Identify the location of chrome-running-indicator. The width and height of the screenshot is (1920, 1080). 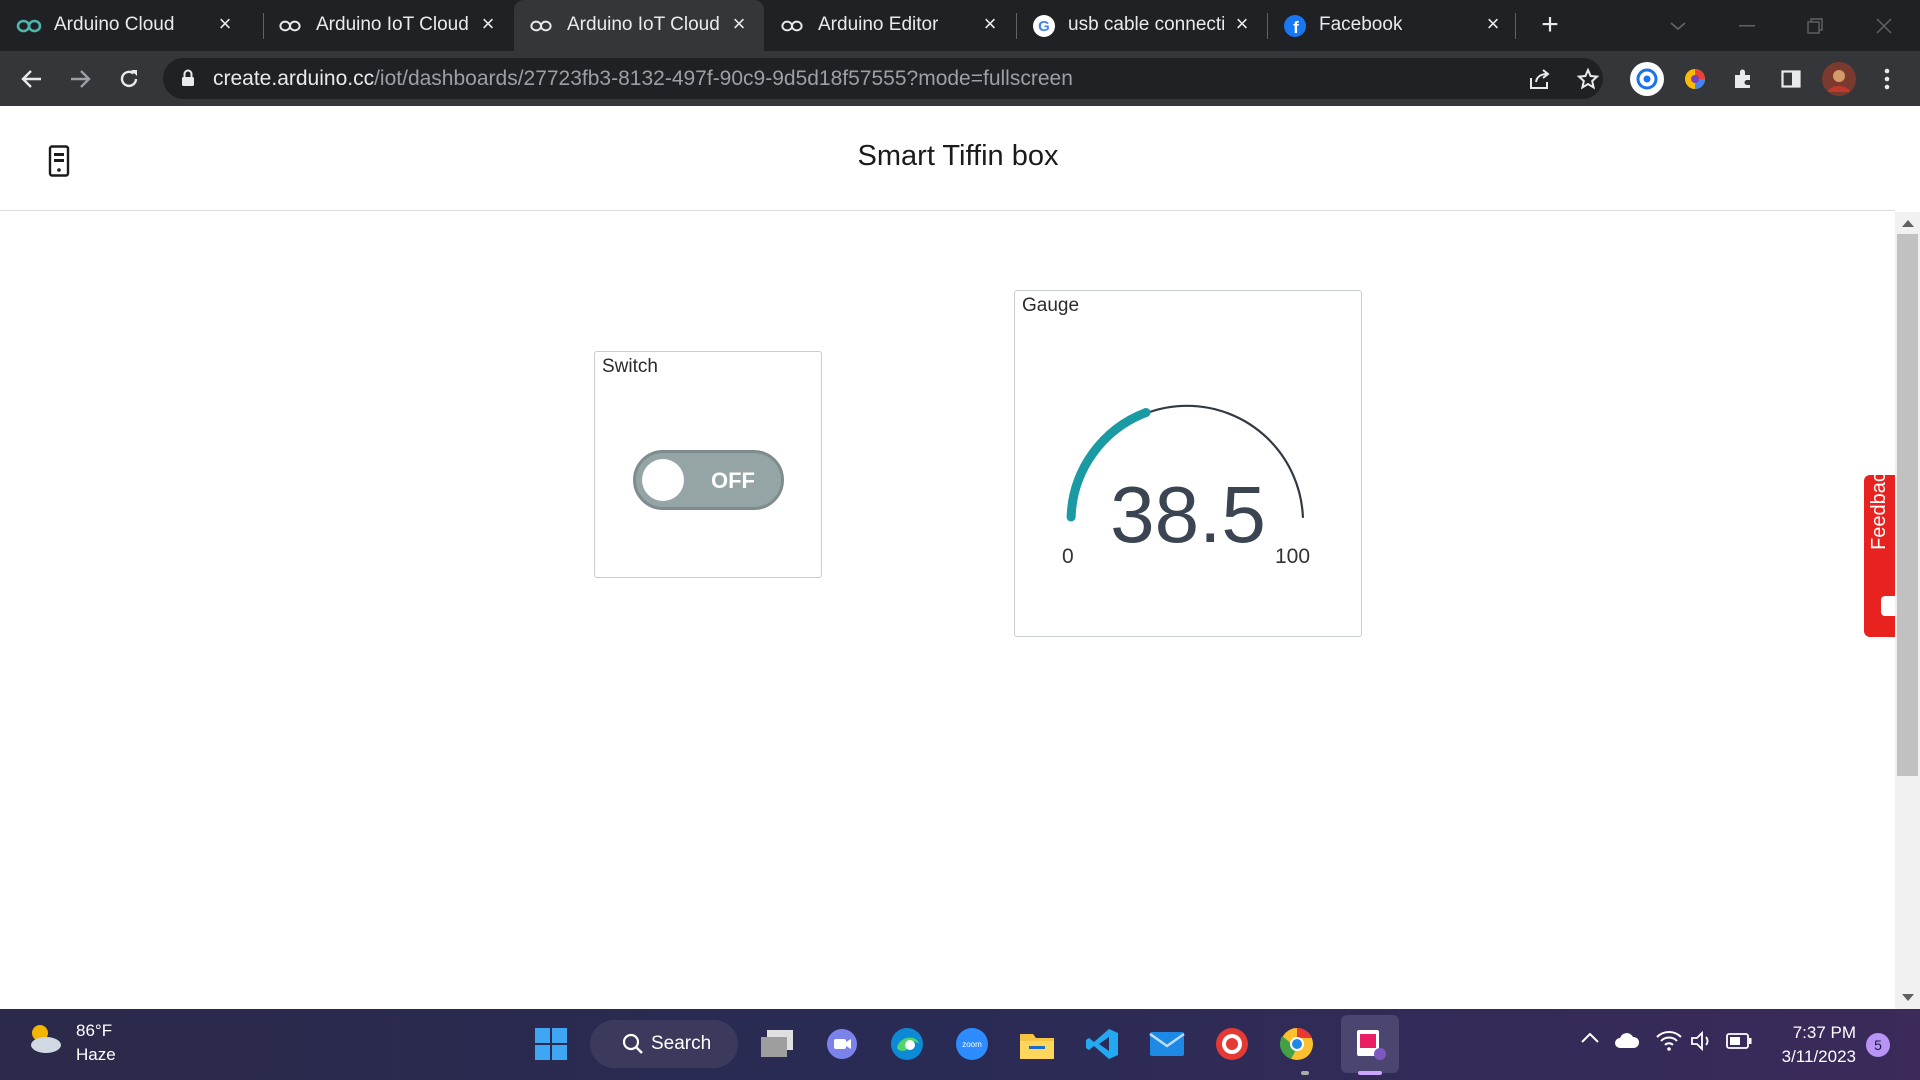
(1305, 1073).